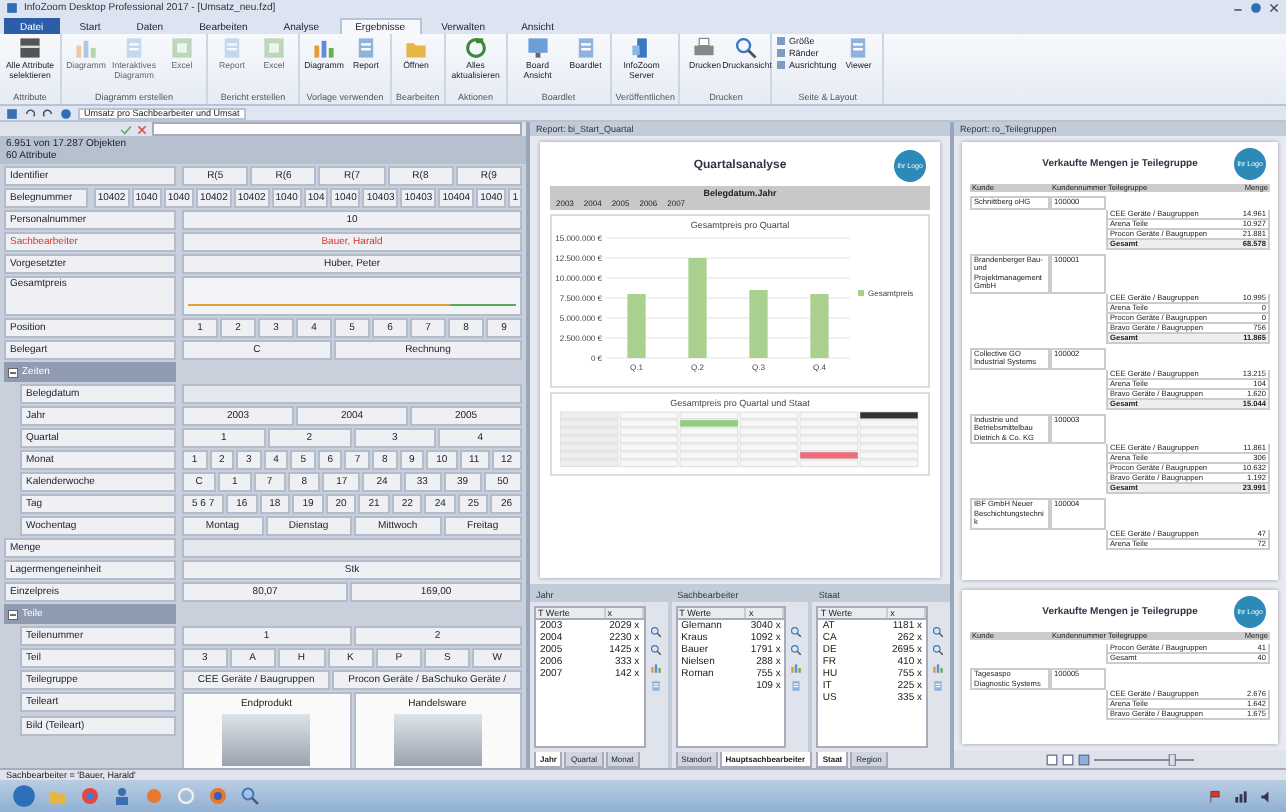  What do you see at coordinates (537, 48) in the screenshot?
I see `monitor-icon` at bounding box center [537, 48].